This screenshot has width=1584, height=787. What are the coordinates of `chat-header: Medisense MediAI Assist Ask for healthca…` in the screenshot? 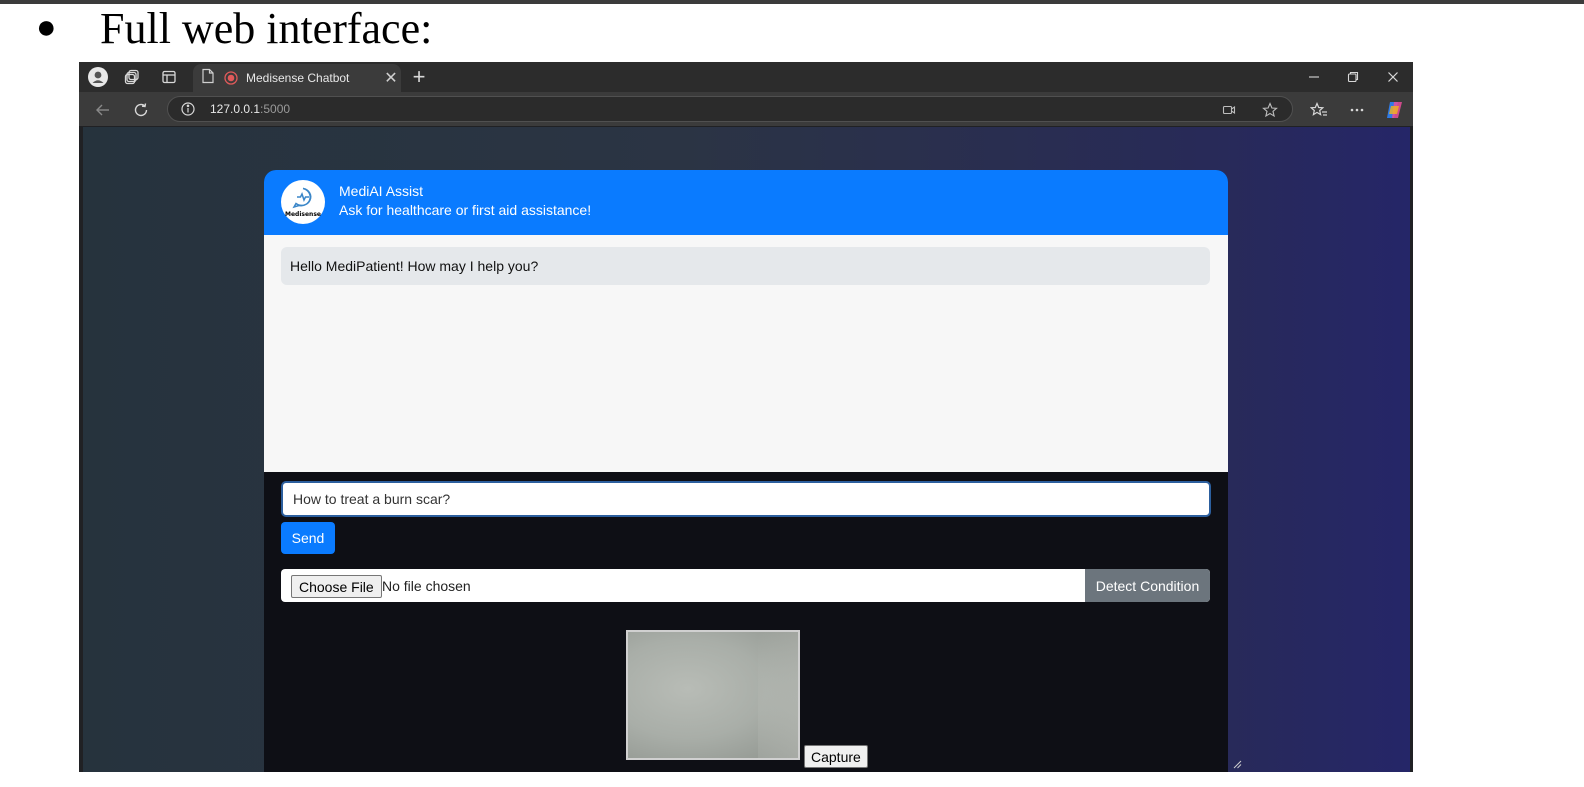 It's located at (746, 202).